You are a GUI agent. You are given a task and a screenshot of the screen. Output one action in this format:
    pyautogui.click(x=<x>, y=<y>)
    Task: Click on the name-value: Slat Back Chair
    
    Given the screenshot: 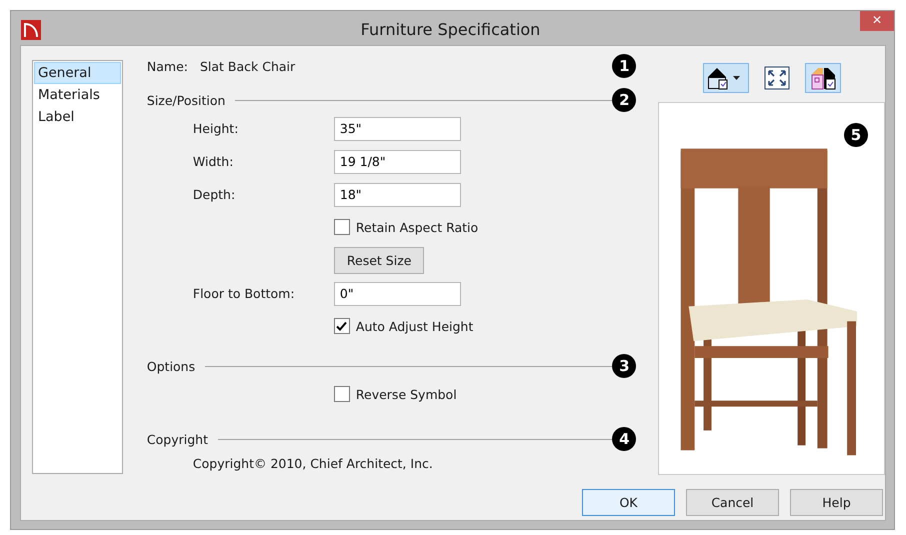 What is the action you would take?
    pyautogui.click(x=248, y=66)
    